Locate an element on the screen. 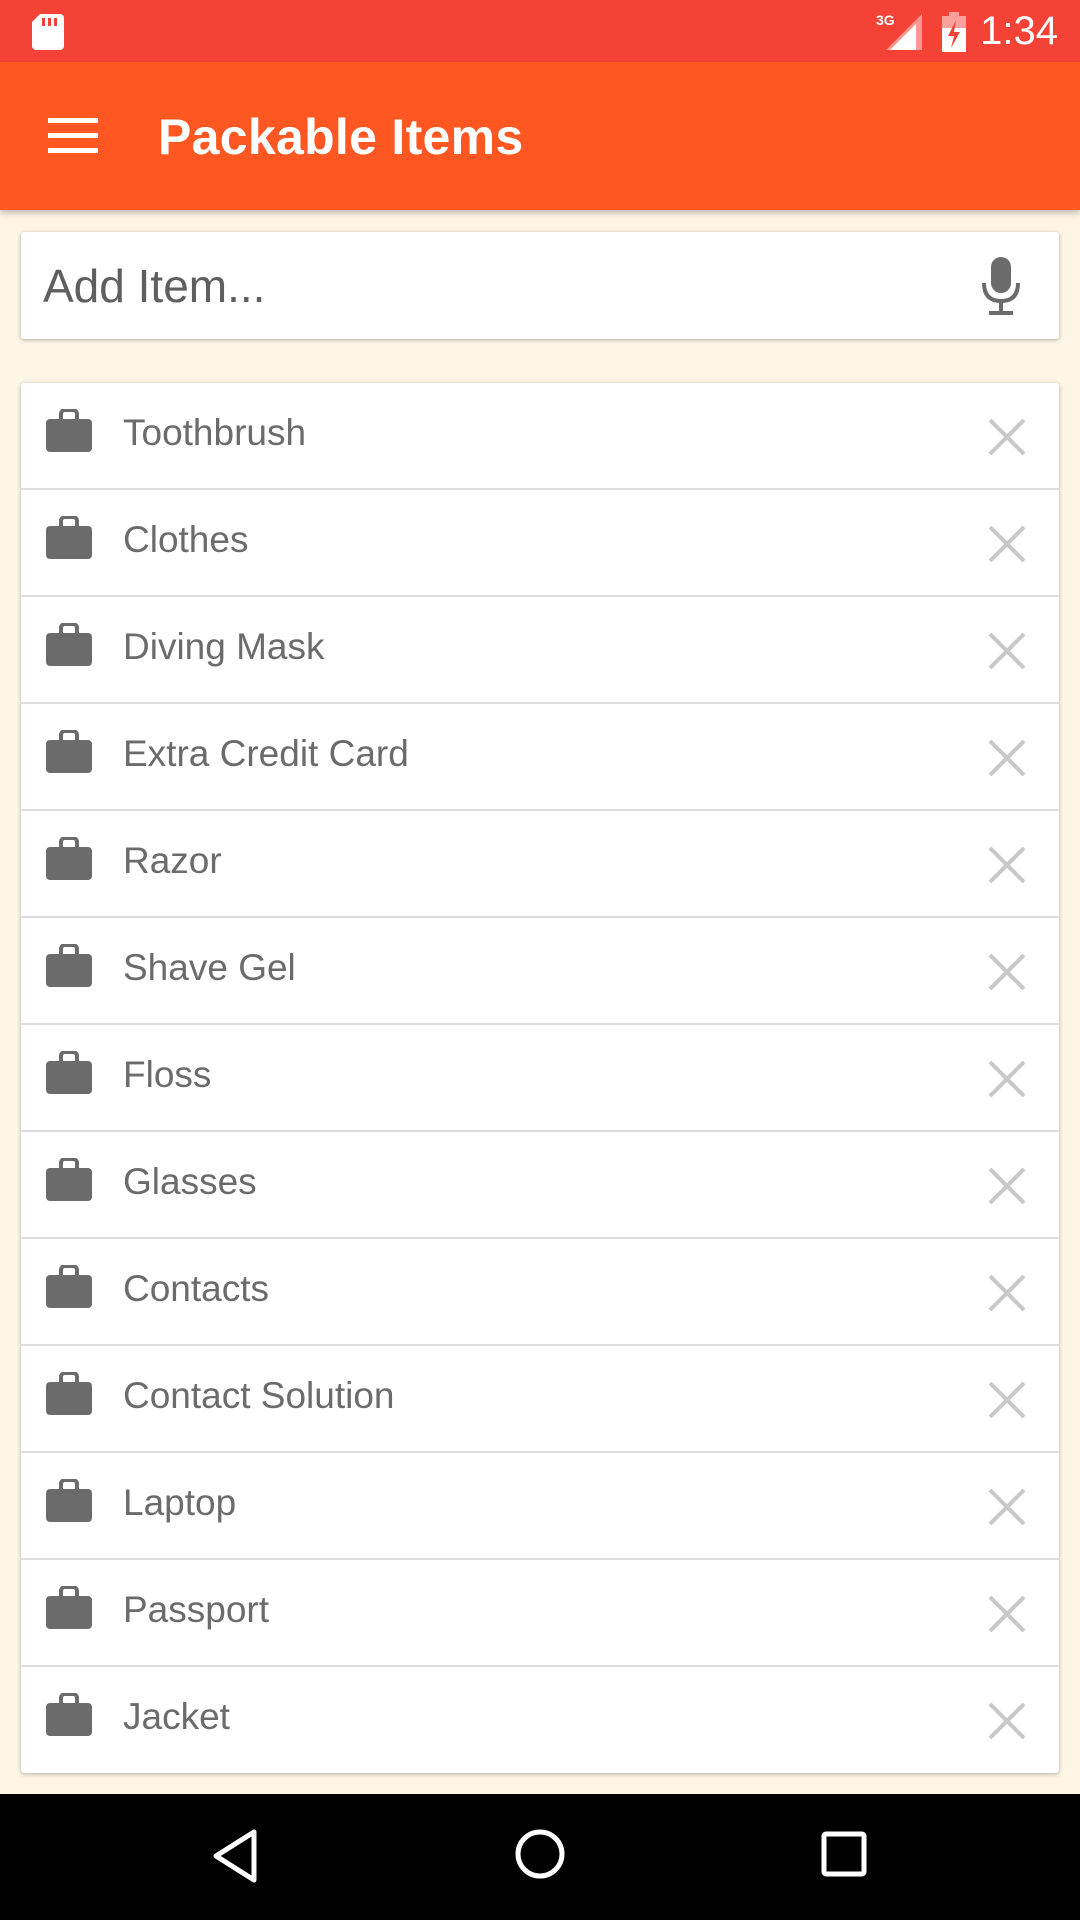  battery-charging-icon is located at coordinates (954, 32).